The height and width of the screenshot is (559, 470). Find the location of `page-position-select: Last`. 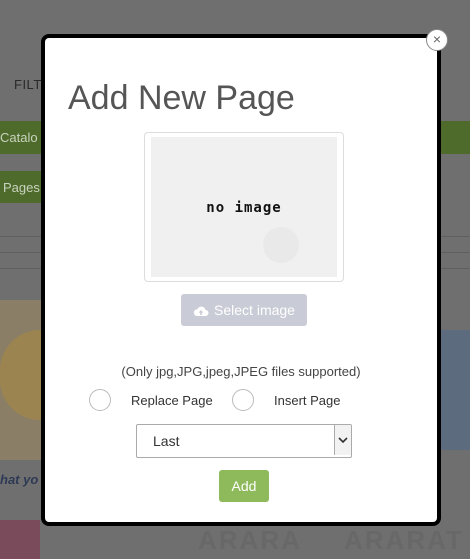

page-position-select: Last is located at coordinates (244, 441).